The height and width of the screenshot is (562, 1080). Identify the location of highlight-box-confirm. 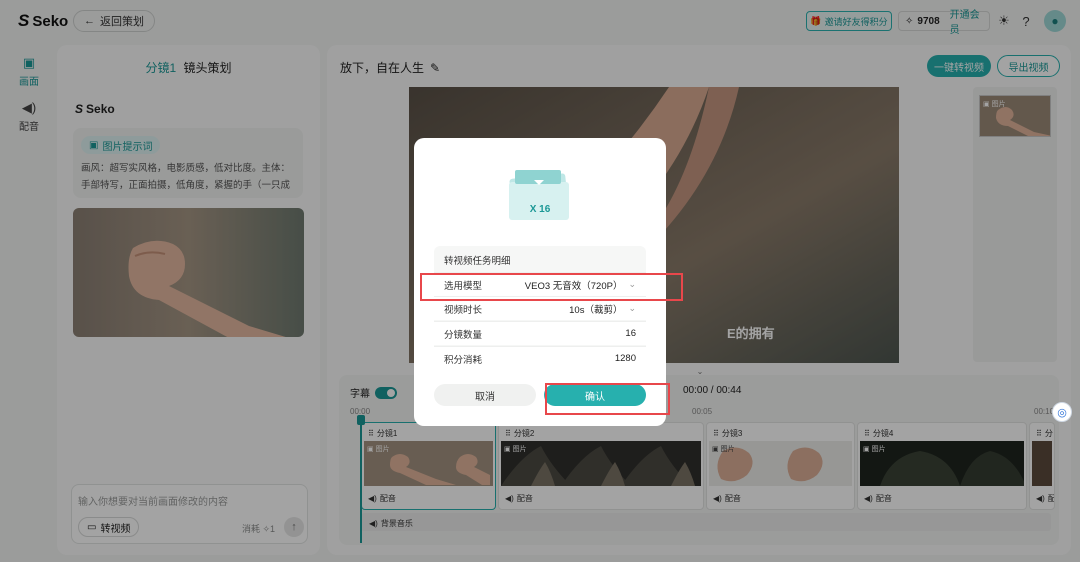
(607, 399).